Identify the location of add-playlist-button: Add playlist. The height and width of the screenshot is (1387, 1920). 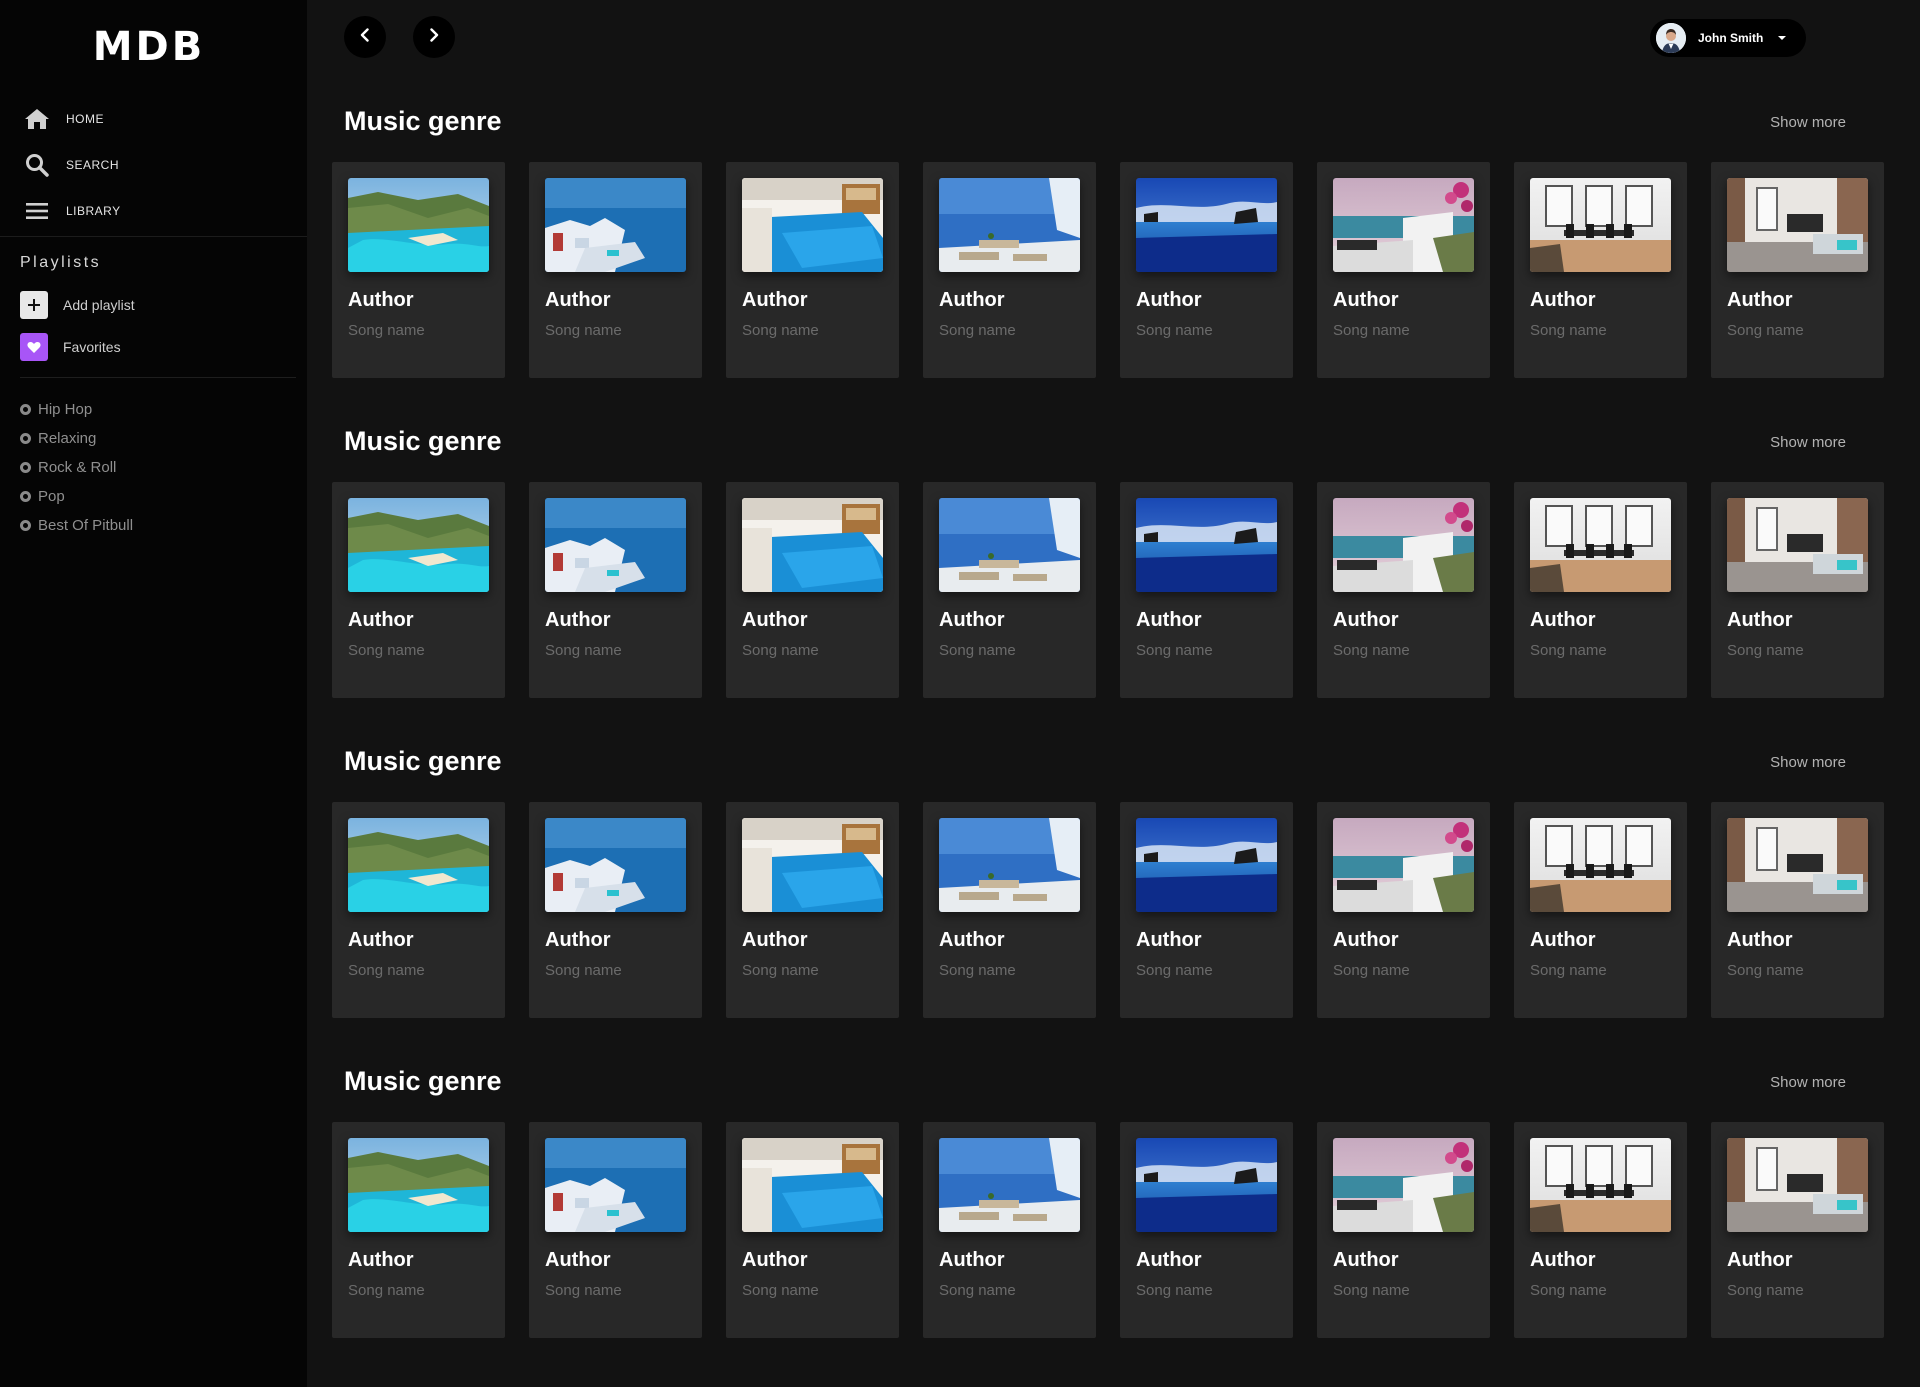
(77, 305).